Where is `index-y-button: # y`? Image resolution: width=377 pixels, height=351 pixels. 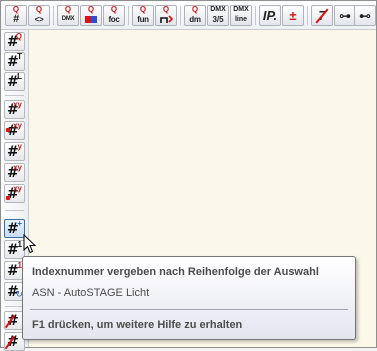 index-y-button: # y is located at coordinates (14, 151).